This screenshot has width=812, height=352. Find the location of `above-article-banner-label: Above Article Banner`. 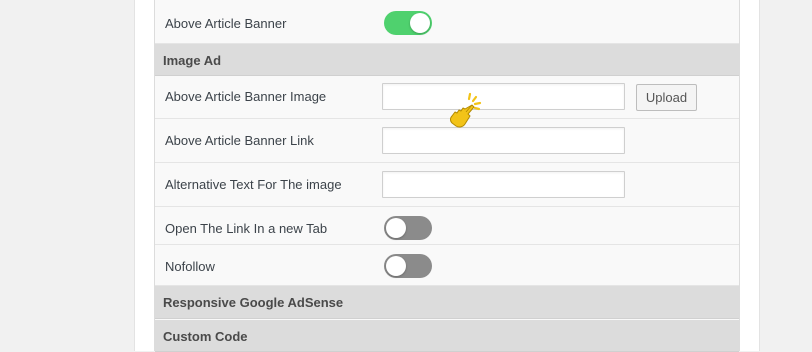

above-article-banner-label: Above Article Banner is located at coordinates (226, 23).